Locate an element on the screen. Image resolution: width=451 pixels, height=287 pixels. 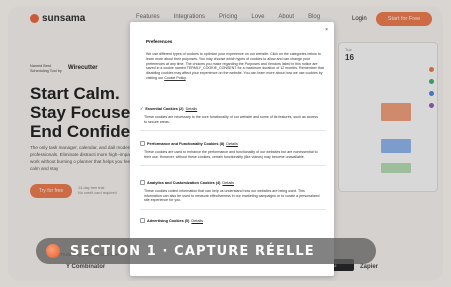
section-title: Analytics and Customization Cookies (4) is located at coordinates (184, 182).